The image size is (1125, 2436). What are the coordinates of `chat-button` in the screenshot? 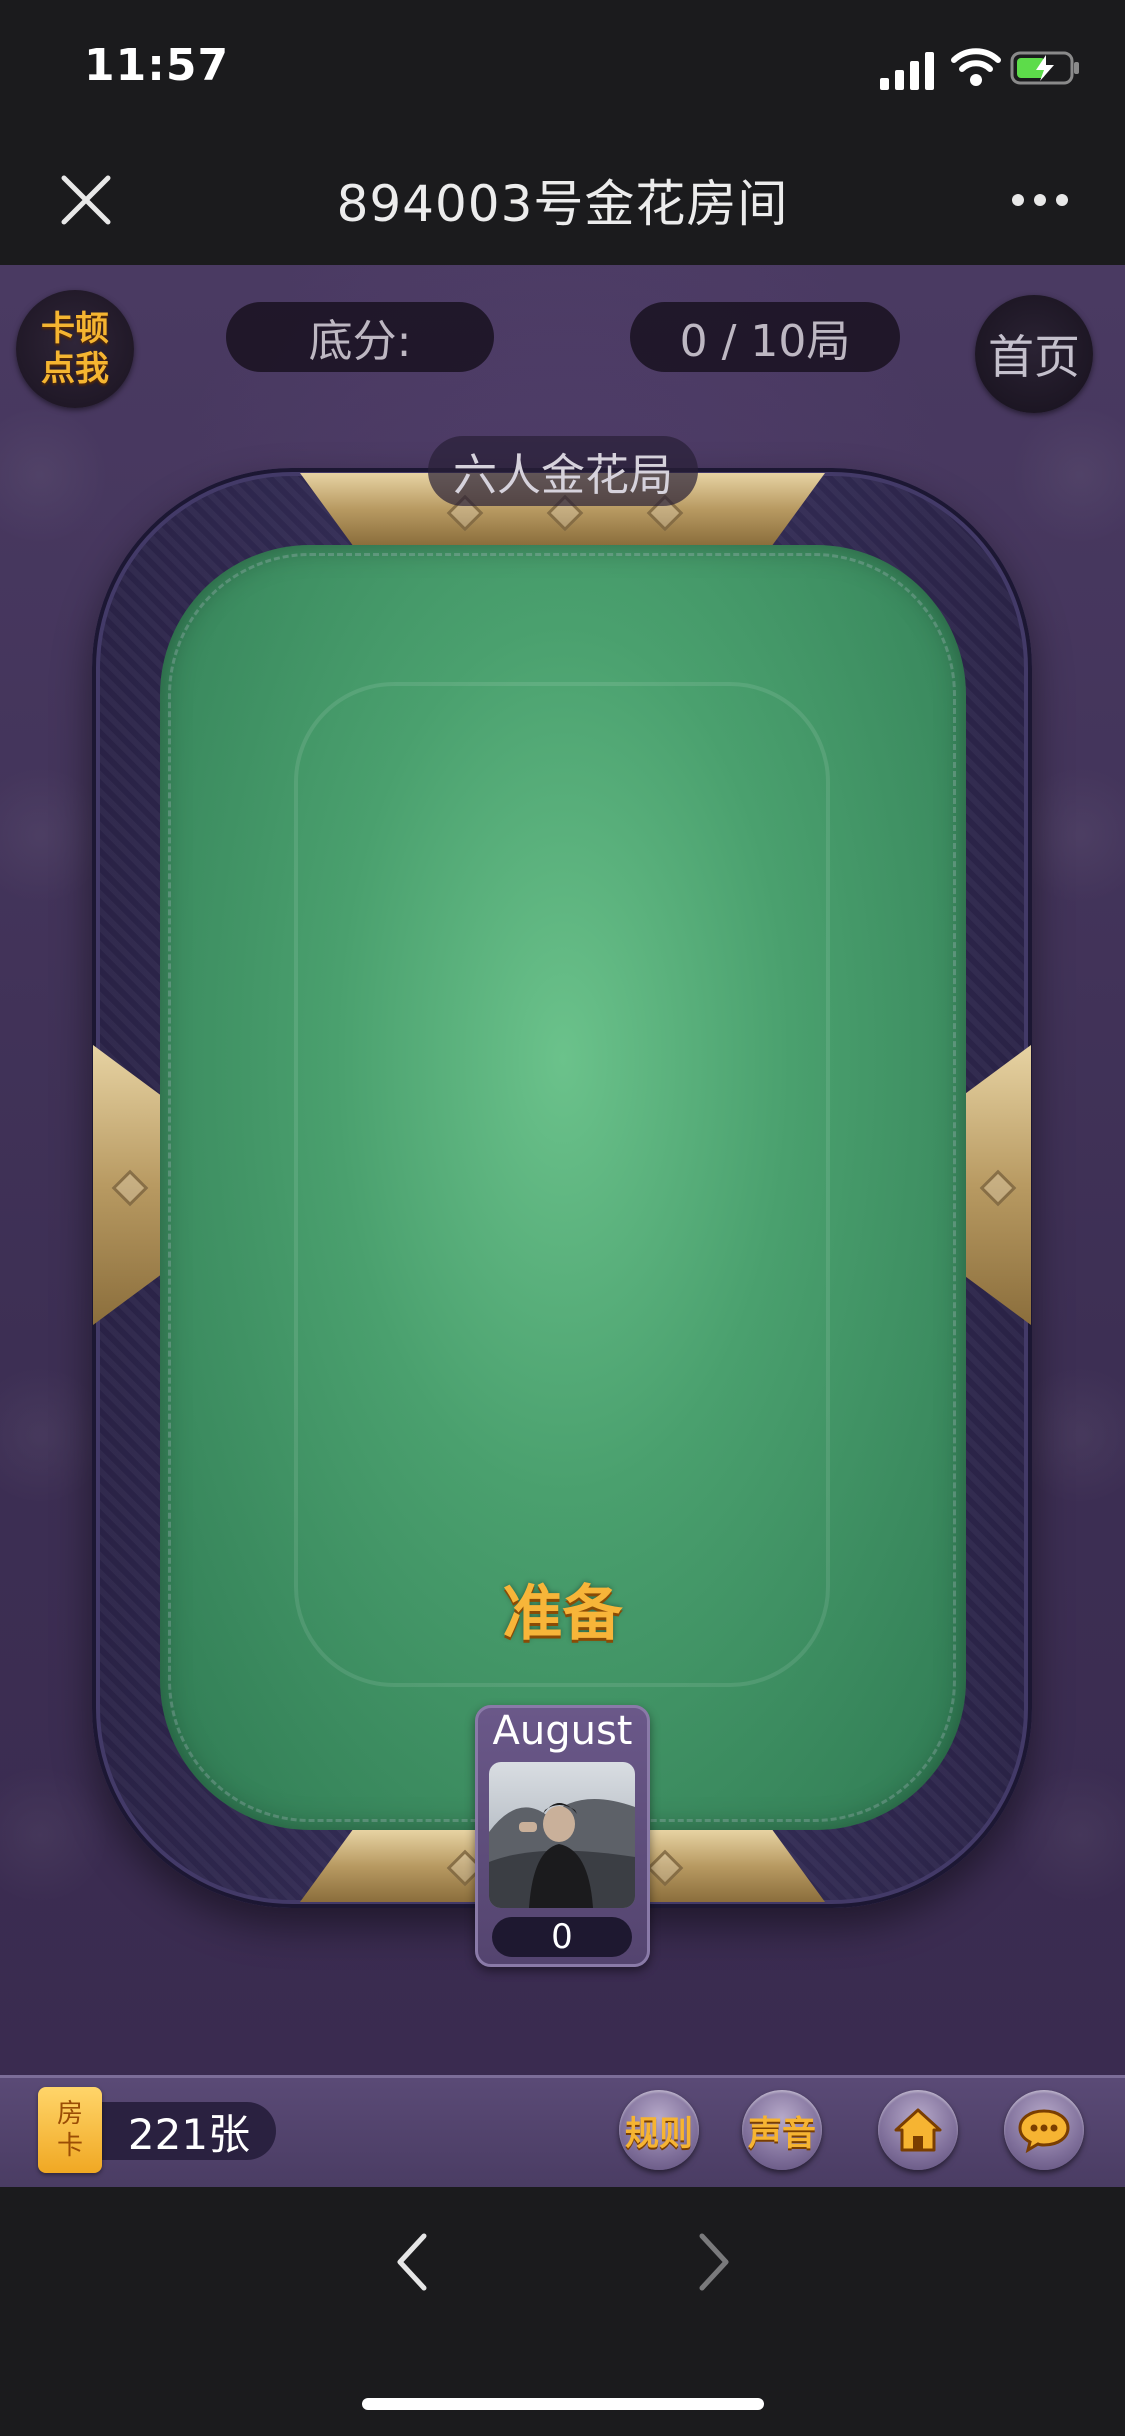 It's located at (1044, 2130).